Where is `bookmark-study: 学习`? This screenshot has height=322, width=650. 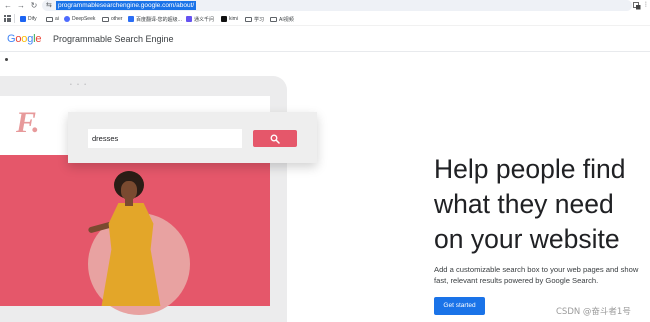 bookmark-study: 学习 is located at coordinates (254, 19).